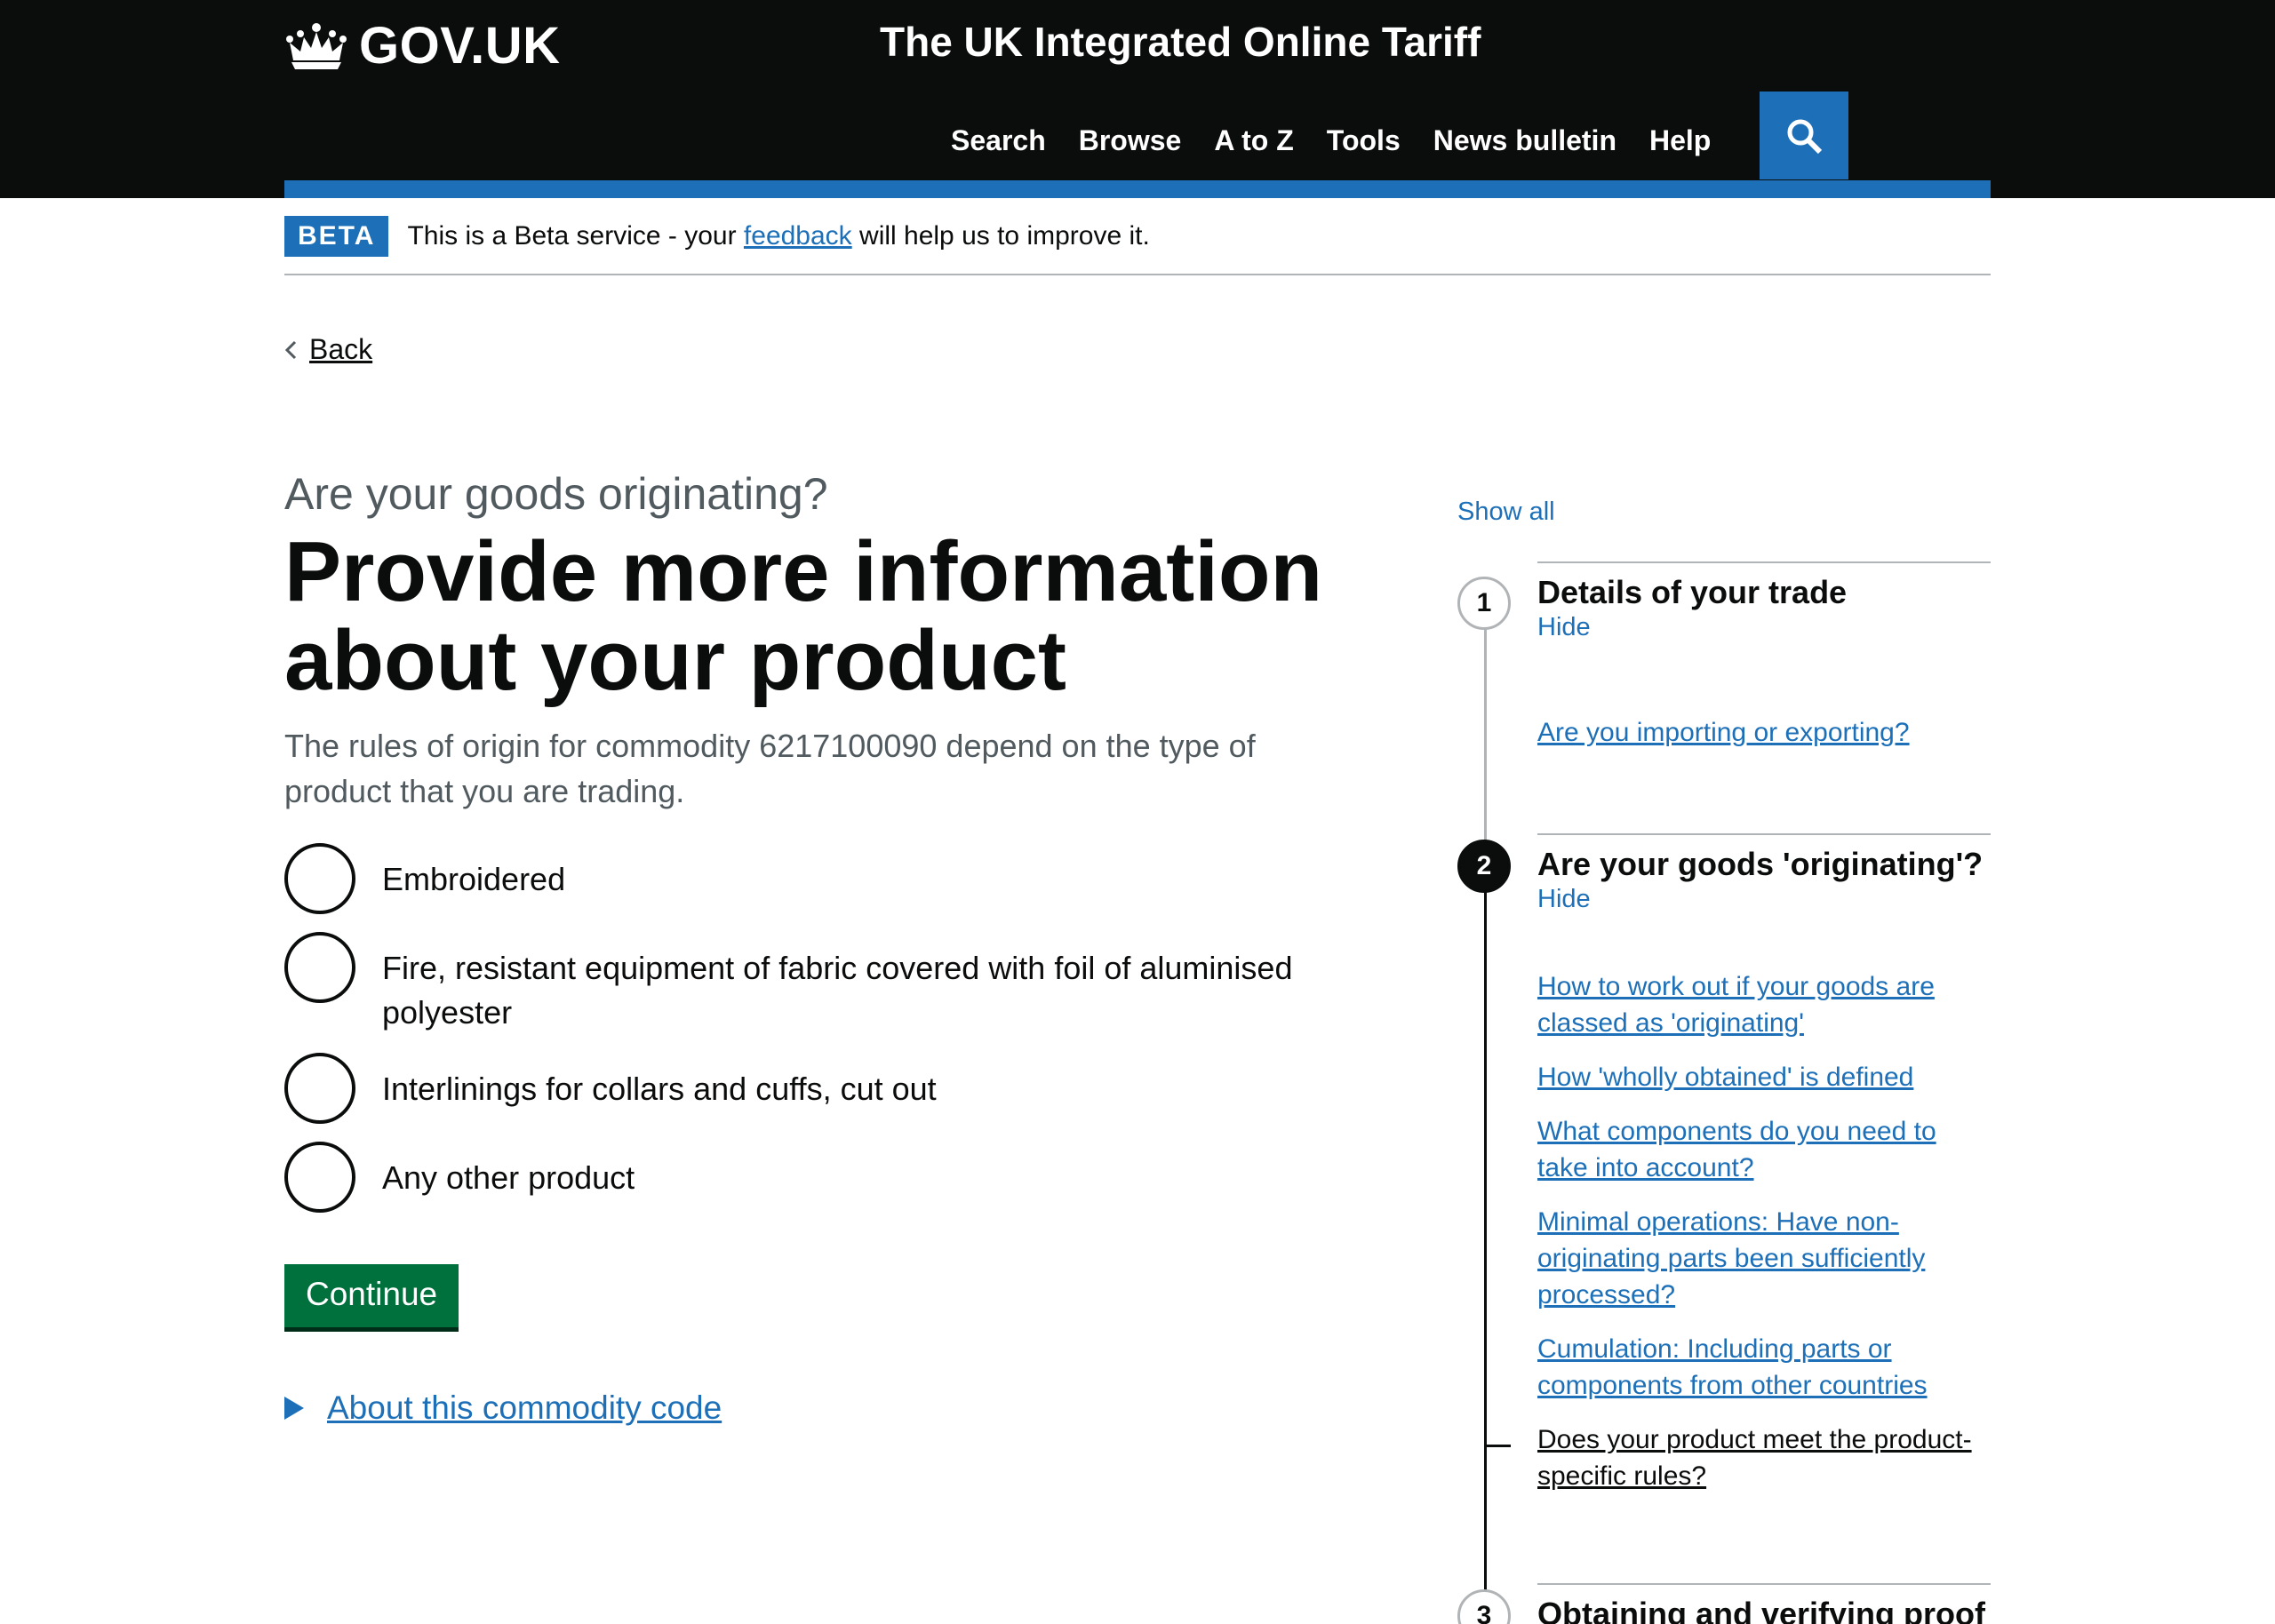  What do you see at coordinates (1364, 140) in the screenshot?
I see `nav-tools: Tools` at bounding box center [1364, 140].